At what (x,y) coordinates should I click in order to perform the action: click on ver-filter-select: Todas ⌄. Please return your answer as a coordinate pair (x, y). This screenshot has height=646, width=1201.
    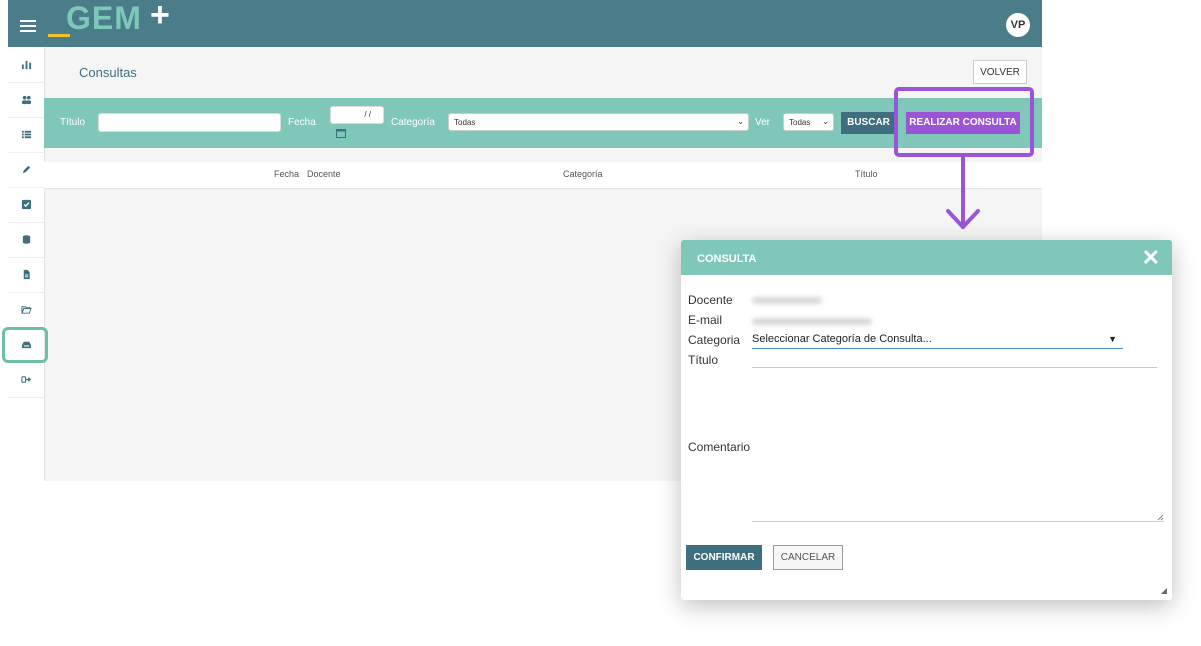
    Looking at the image, I should click on (808, 122).